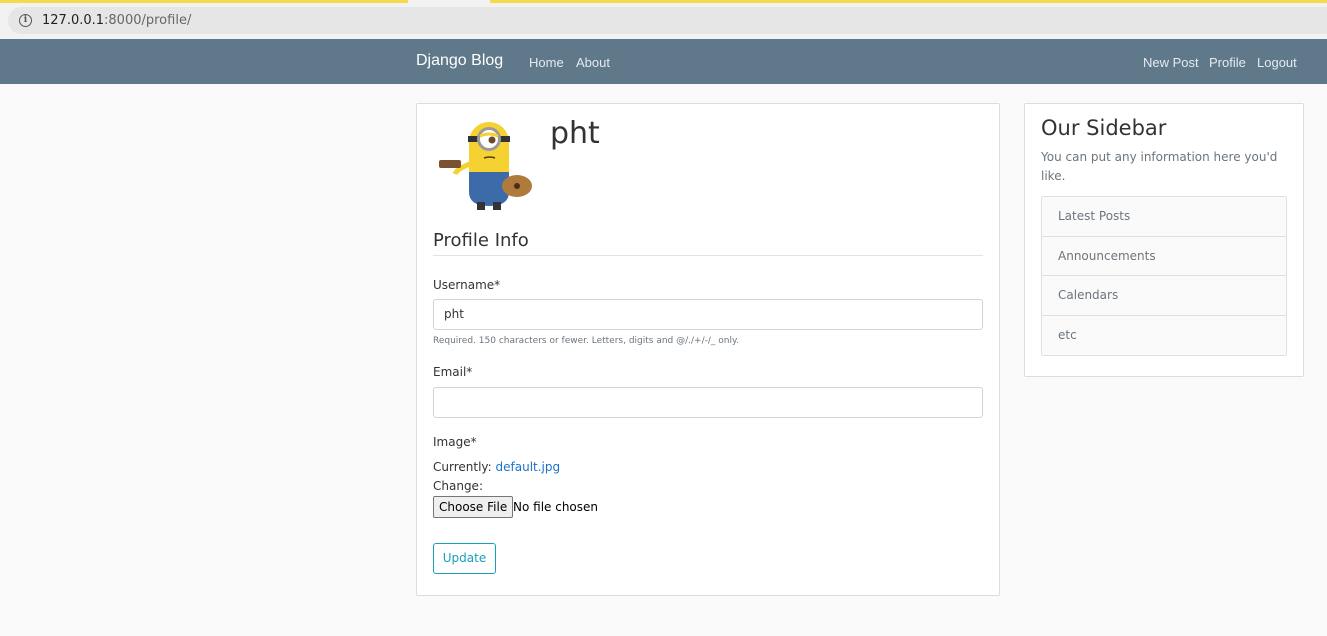  What do you see at coordinates (459, 61) in the screenshot?
I see `brand-link: Django Blog` at bounding box center [459, 61].